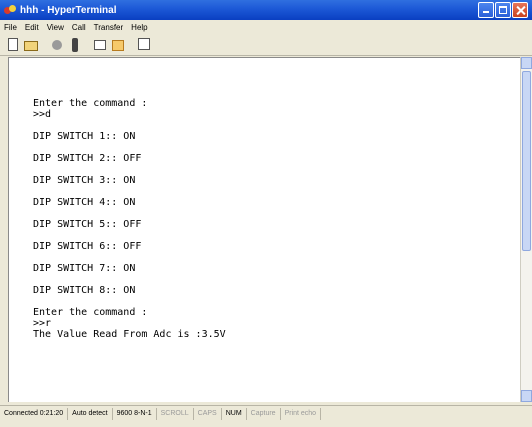  What do you see at coordinates (526, 396) in the screenshot?
I see `scroll-down-button` at bounding box center [526, 396].